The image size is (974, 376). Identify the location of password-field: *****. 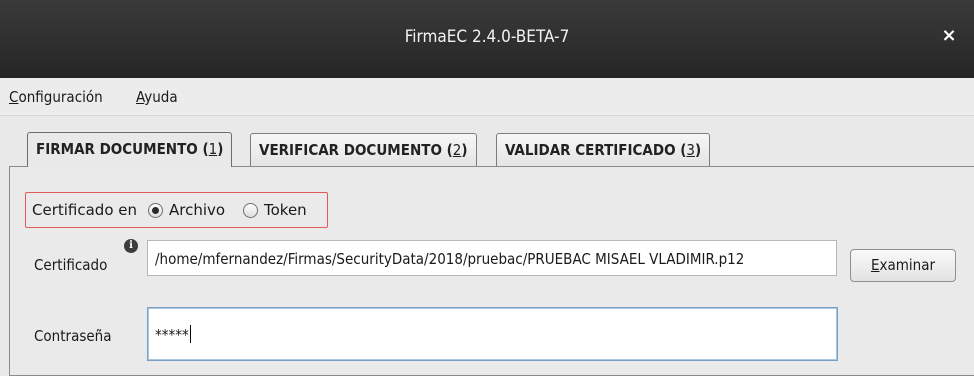
(492, 334).